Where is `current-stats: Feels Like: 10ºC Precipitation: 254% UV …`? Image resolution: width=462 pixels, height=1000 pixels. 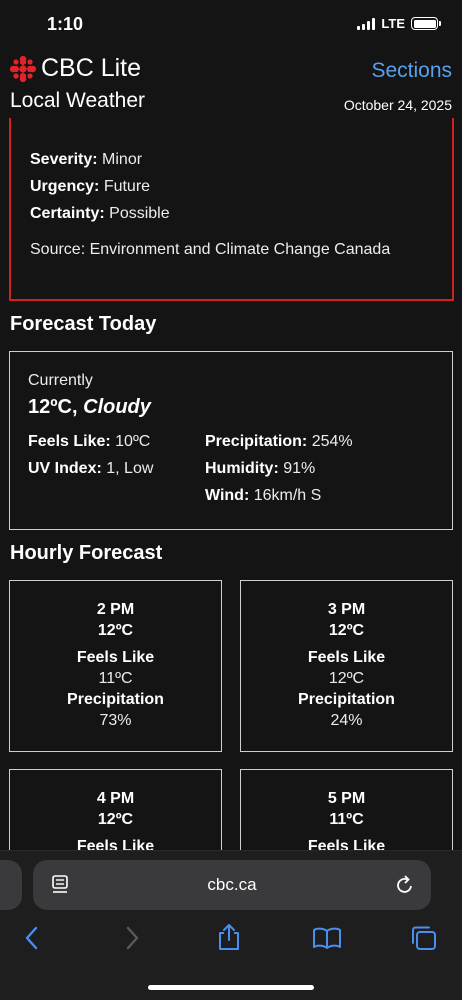
current-stats: Feels Like: 10ºC Precipitation: 254% UV … is located at coordinates (231, 469).